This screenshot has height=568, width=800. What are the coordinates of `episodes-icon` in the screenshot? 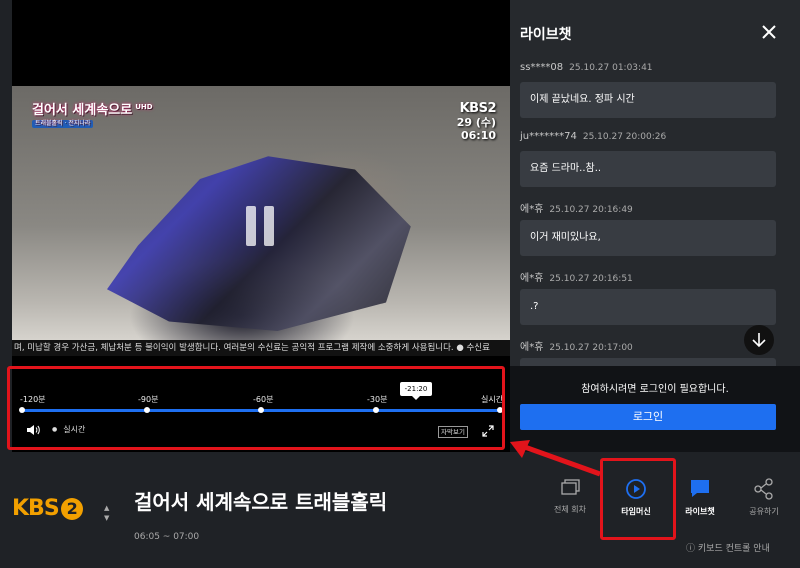 It's located at (570, 487).